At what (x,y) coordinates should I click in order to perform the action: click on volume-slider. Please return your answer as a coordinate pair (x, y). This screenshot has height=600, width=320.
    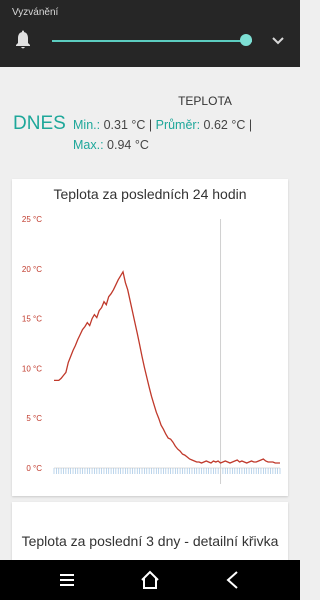
    Looking at the image, I should click on (152, 41).